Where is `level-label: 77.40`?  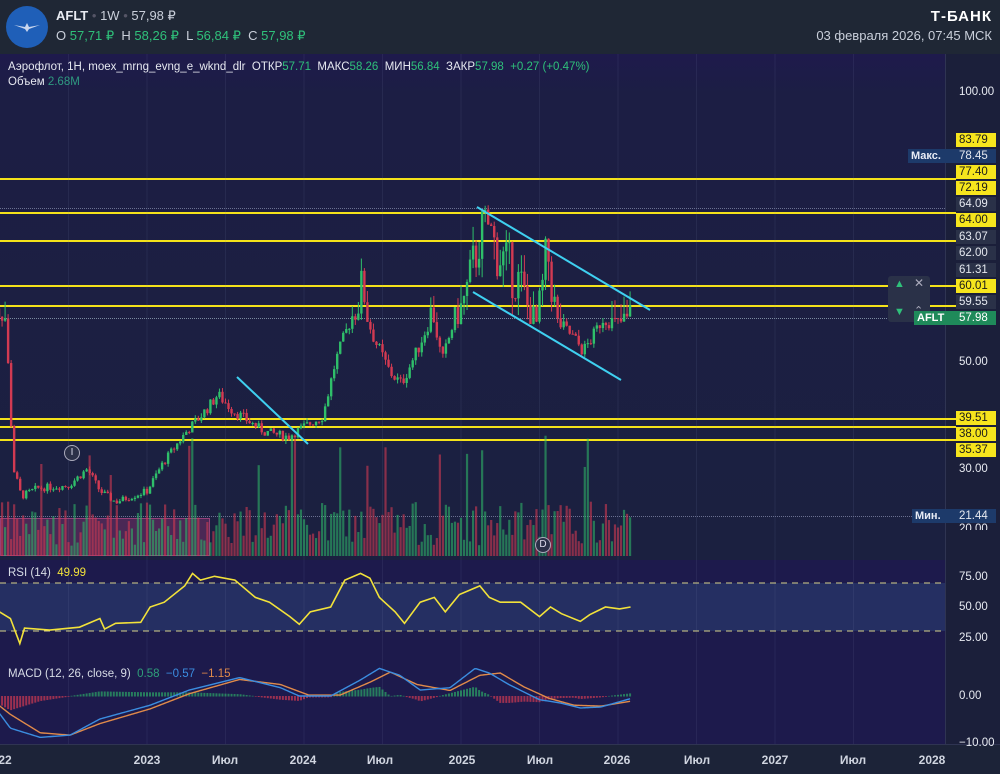 level-label: 77.40 is located at coordinates (976, 172).